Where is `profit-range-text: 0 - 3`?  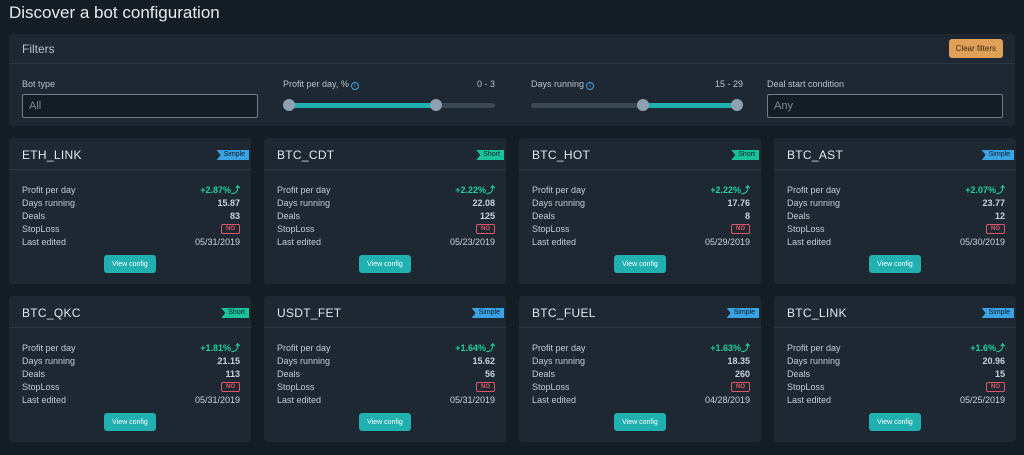 profit-range-text: 0 - 3 is located at coordinates (485, 84).